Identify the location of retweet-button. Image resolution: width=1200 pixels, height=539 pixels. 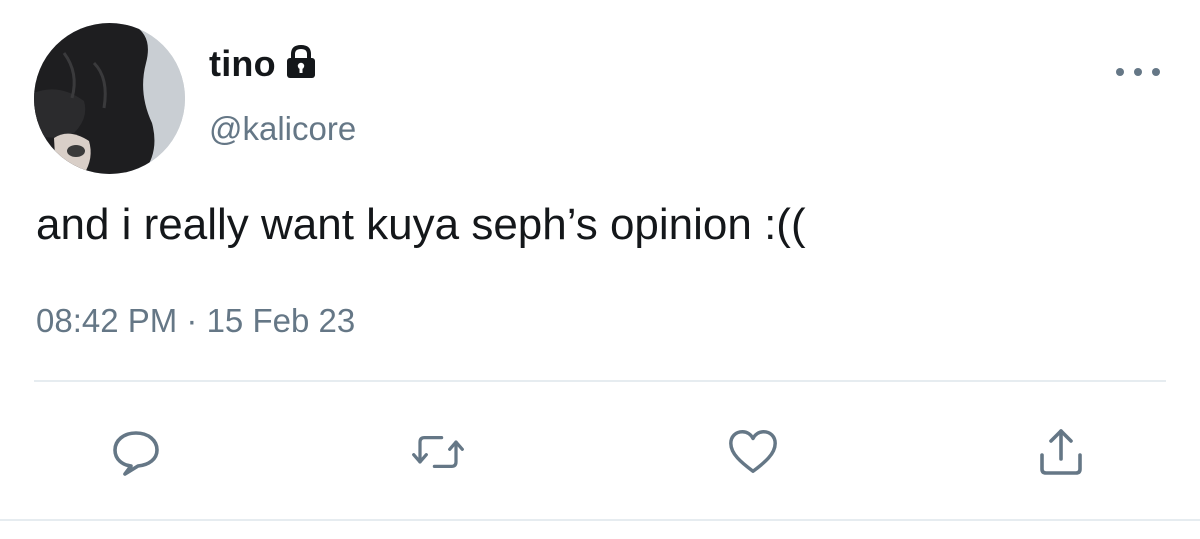
(438, 452).